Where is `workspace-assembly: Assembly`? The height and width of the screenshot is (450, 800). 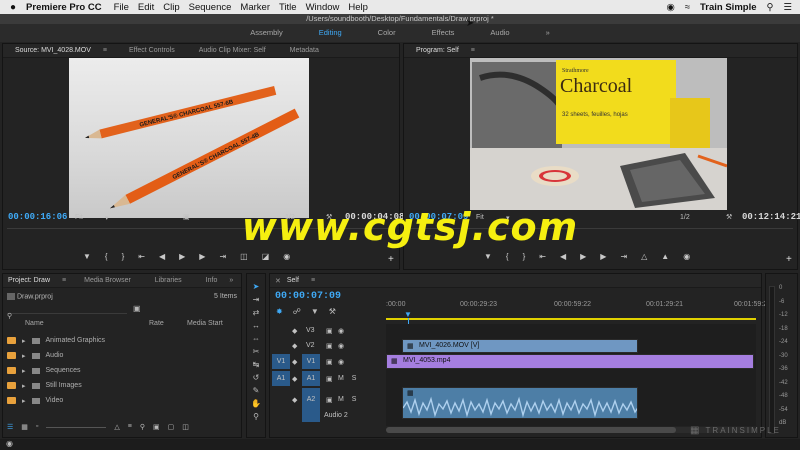
workspace-assembly: Assembly is located at coordinates (266, 33).